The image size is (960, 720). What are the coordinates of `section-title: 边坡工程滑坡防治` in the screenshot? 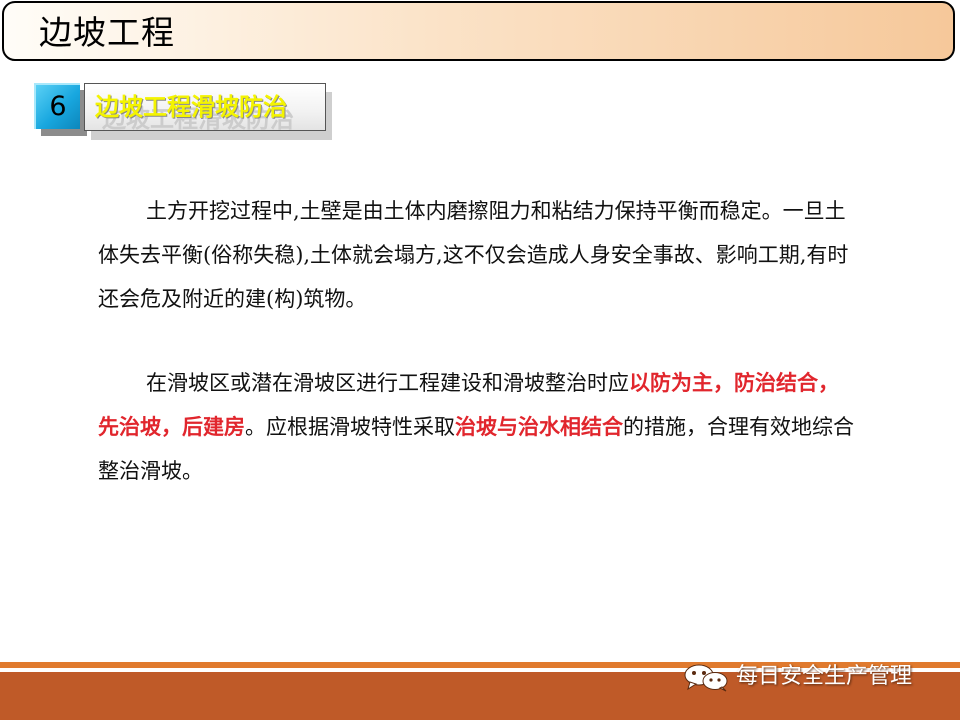 It's located at (191, 107).